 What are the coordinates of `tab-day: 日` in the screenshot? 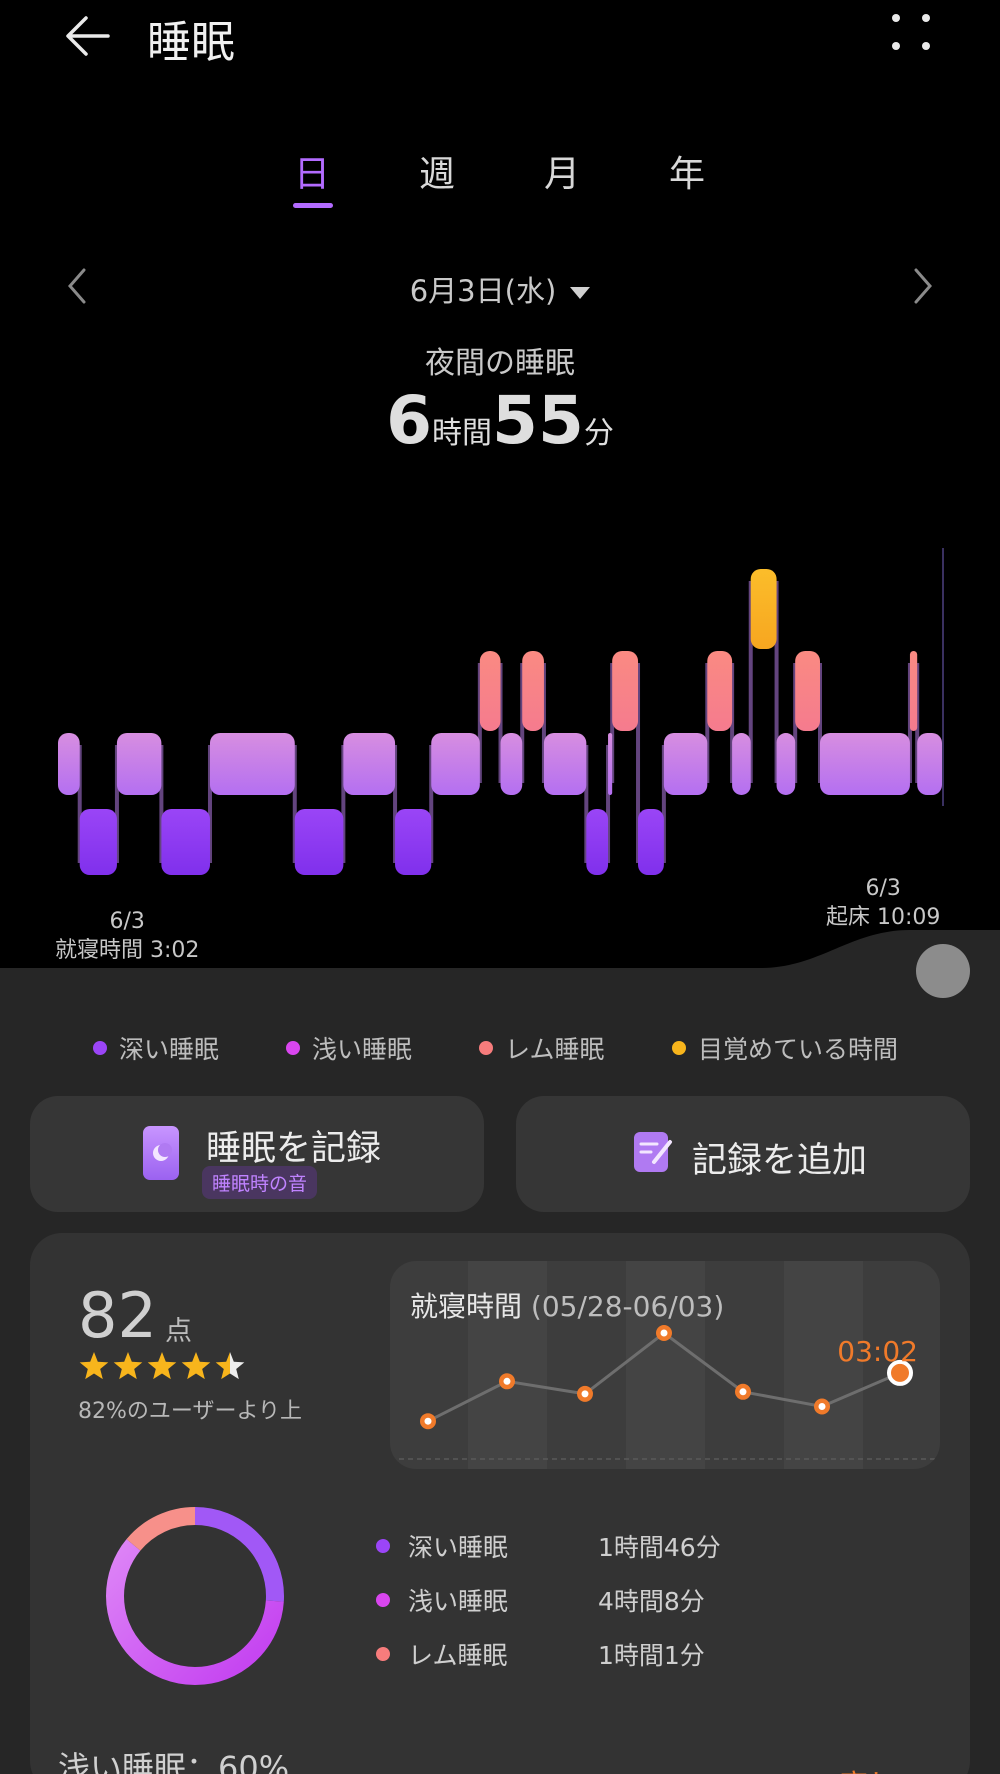 It's located at (312, 171).